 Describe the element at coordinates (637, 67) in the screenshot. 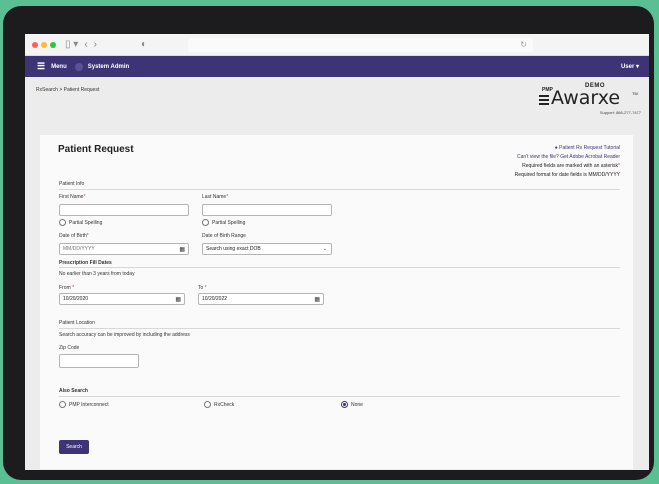

I see `chevron-down-icon: ▾` at that location.